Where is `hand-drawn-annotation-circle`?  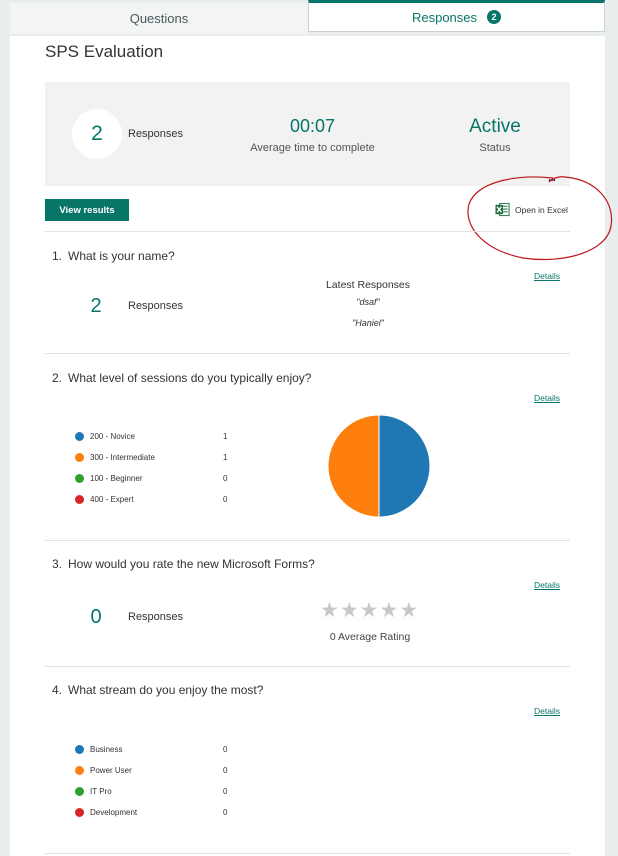 hand-drawn-annotation-circle is located at coordinates (540, 218).